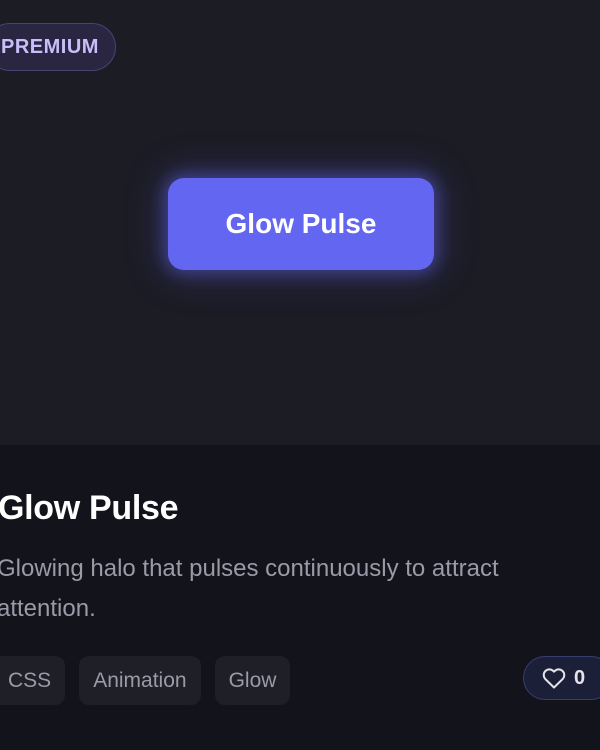 The image size is (600, 750). Describe the element at coordinates (140, 680) in the screenshot. I see `tag-animation: Animation` at that location.